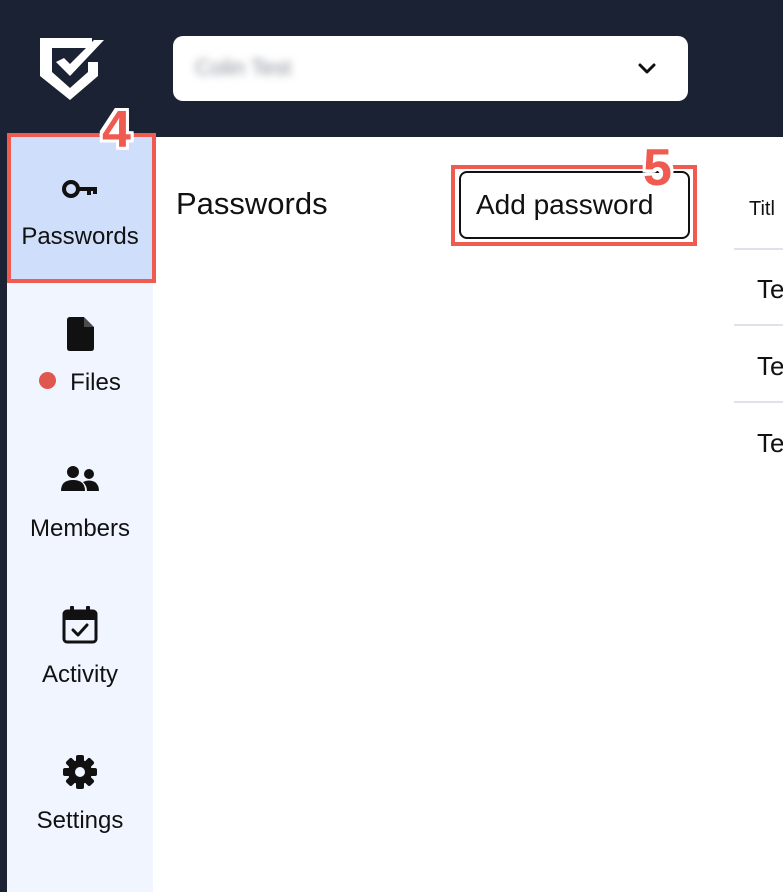 The image size is (783, 892). Describe the element at coordinates (762, 209) in the screenshot. I see `table-header-title: Titl` at that location.